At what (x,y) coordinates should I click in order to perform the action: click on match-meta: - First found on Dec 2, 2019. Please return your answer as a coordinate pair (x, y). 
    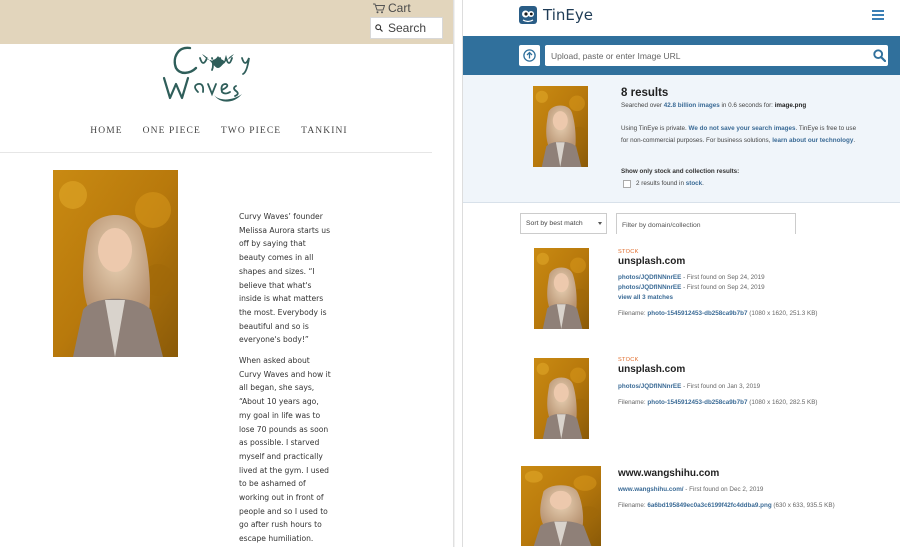
    Looking at the image, I should click on (723, 489).